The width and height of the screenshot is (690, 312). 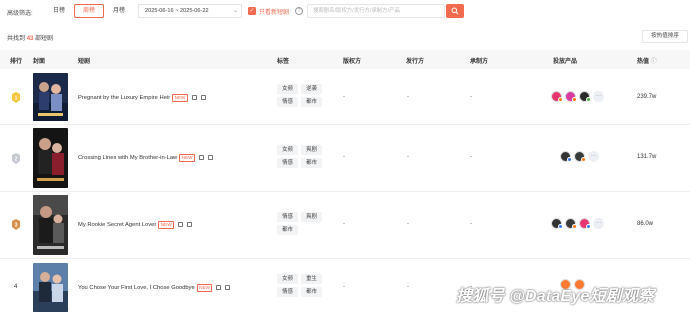 I want to click on rank-number: 4, so click(x=16, y=287).